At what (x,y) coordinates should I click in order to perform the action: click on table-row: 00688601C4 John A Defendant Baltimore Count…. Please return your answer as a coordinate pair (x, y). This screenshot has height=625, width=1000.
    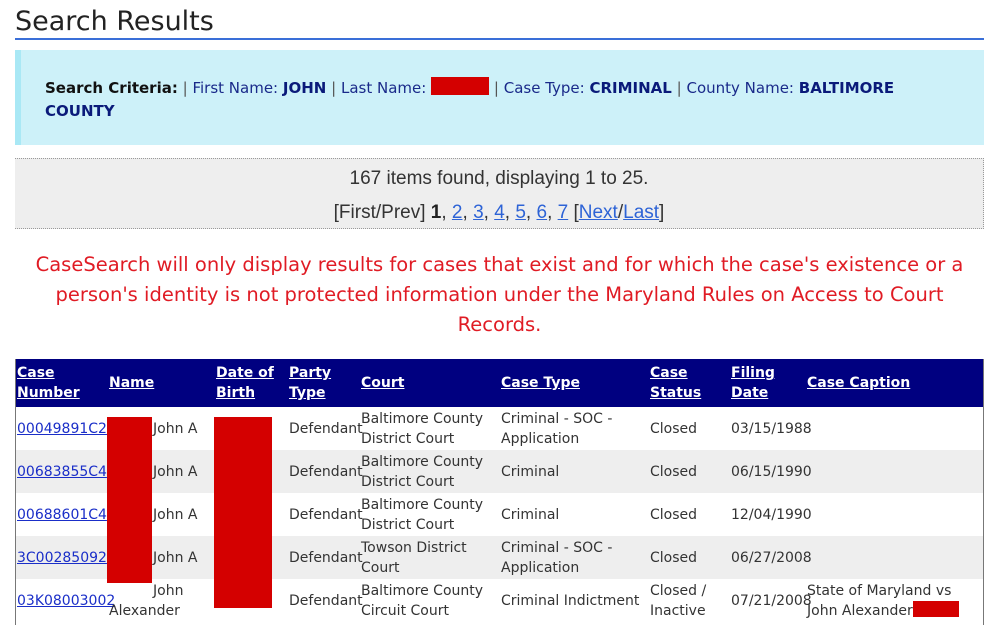
    Looking at the image, I should click on (499, 514).